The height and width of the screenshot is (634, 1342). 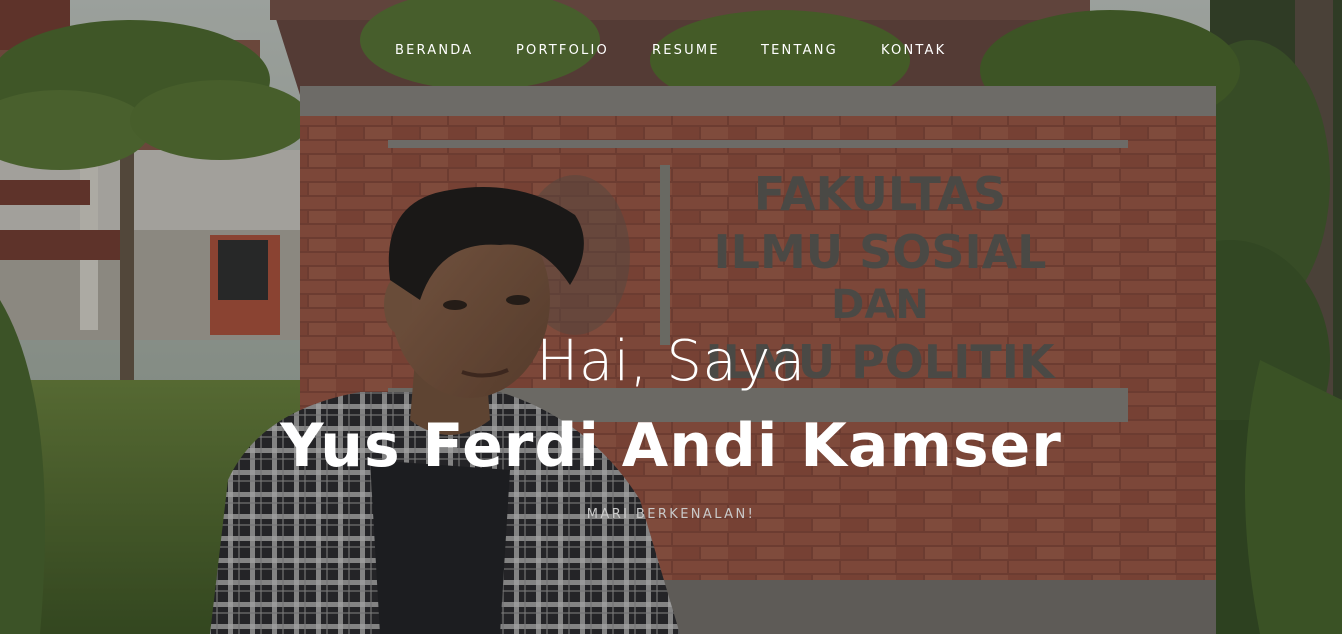 I want to click on hero-tagline: MARI BERKENALAN!, so click(x=671, y=514).